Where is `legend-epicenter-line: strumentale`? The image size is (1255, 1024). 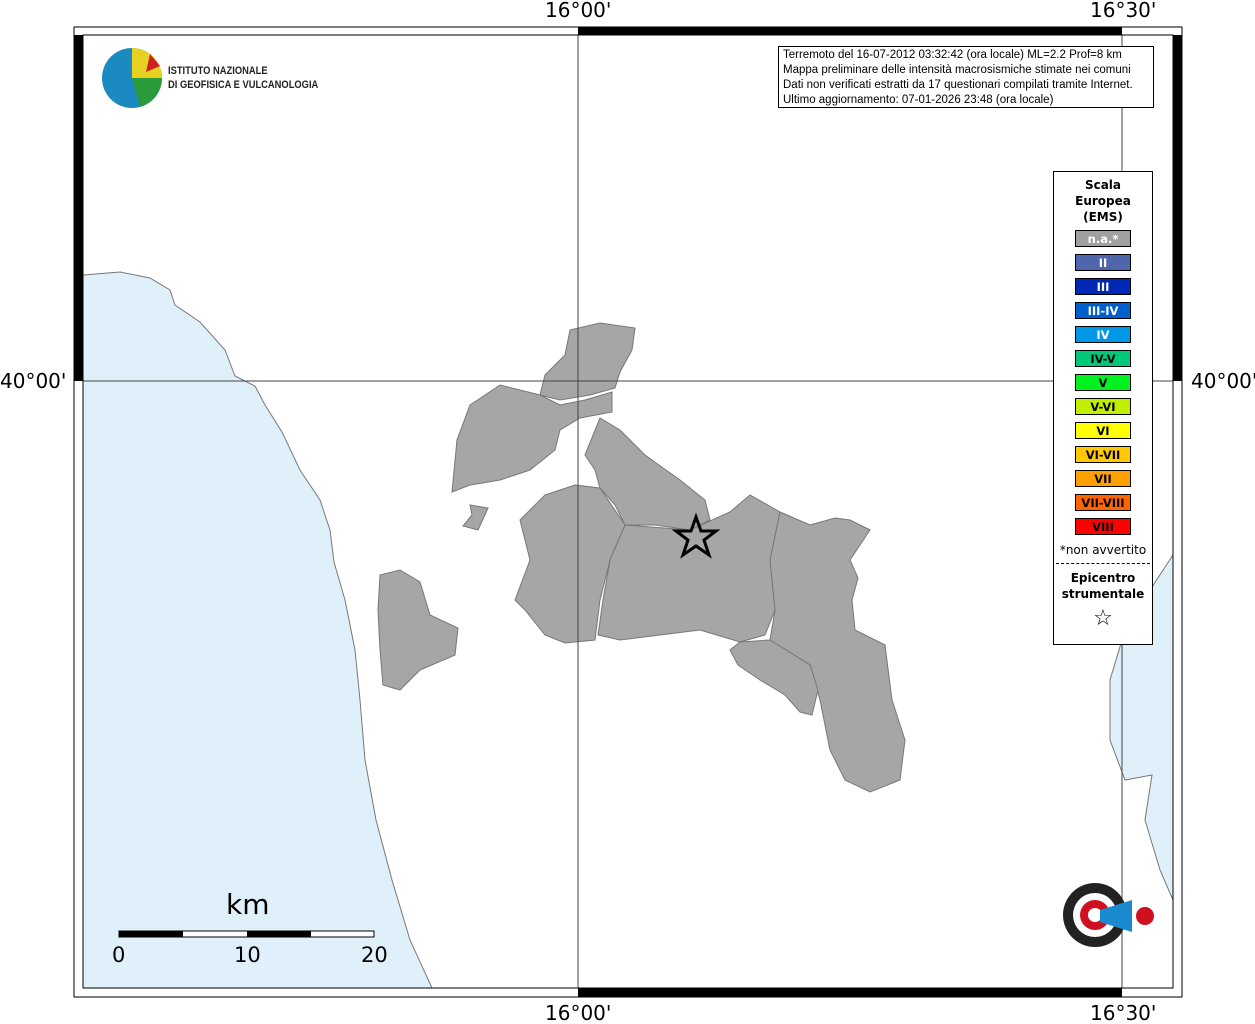
legend-epicenter-line: strumentale is located at coordinates (1103, 594).